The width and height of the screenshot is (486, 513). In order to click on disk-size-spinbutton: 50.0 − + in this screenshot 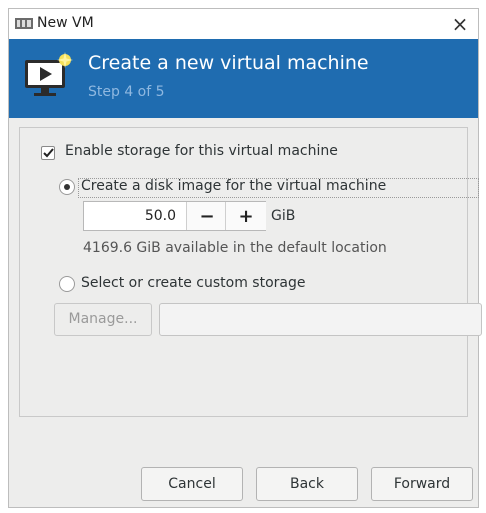, I will do `click(174, 216)`.